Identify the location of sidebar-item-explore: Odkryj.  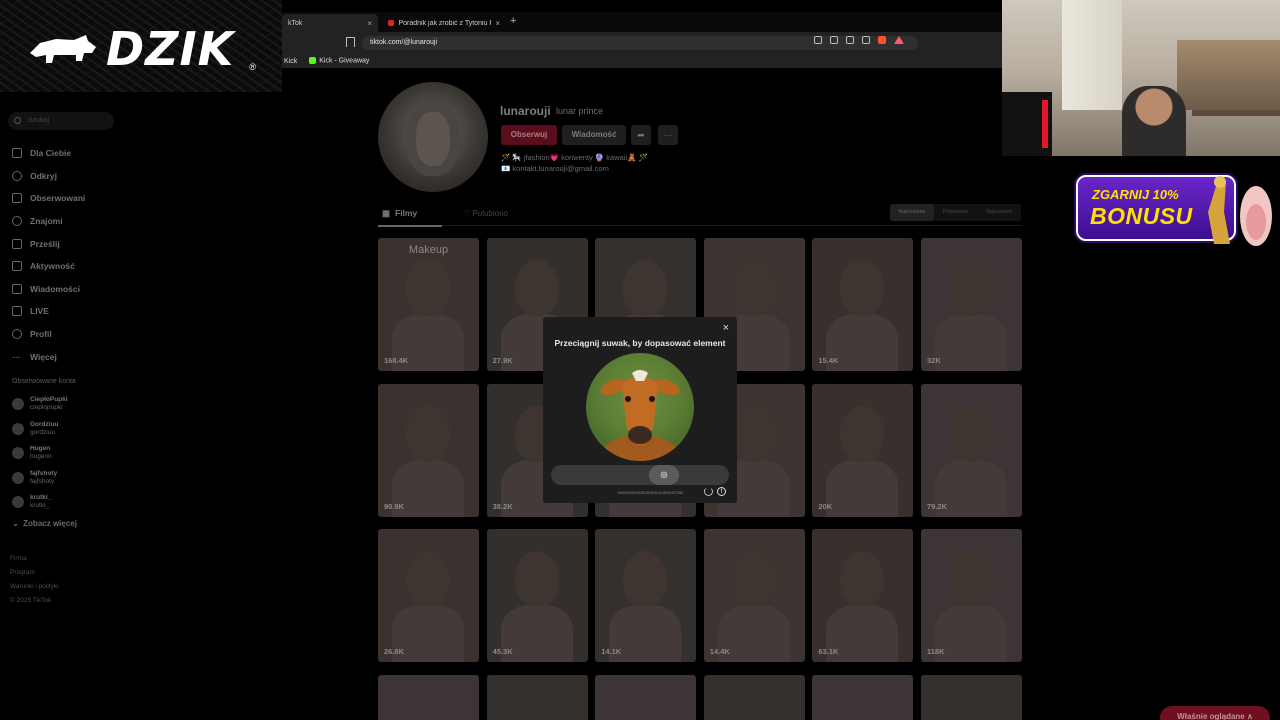
(48, 176).